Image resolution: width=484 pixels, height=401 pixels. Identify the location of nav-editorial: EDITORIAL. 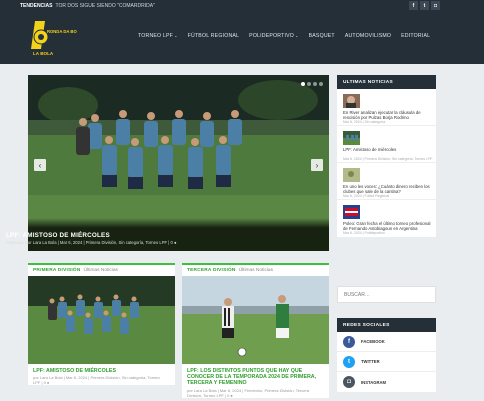
(415, 36).